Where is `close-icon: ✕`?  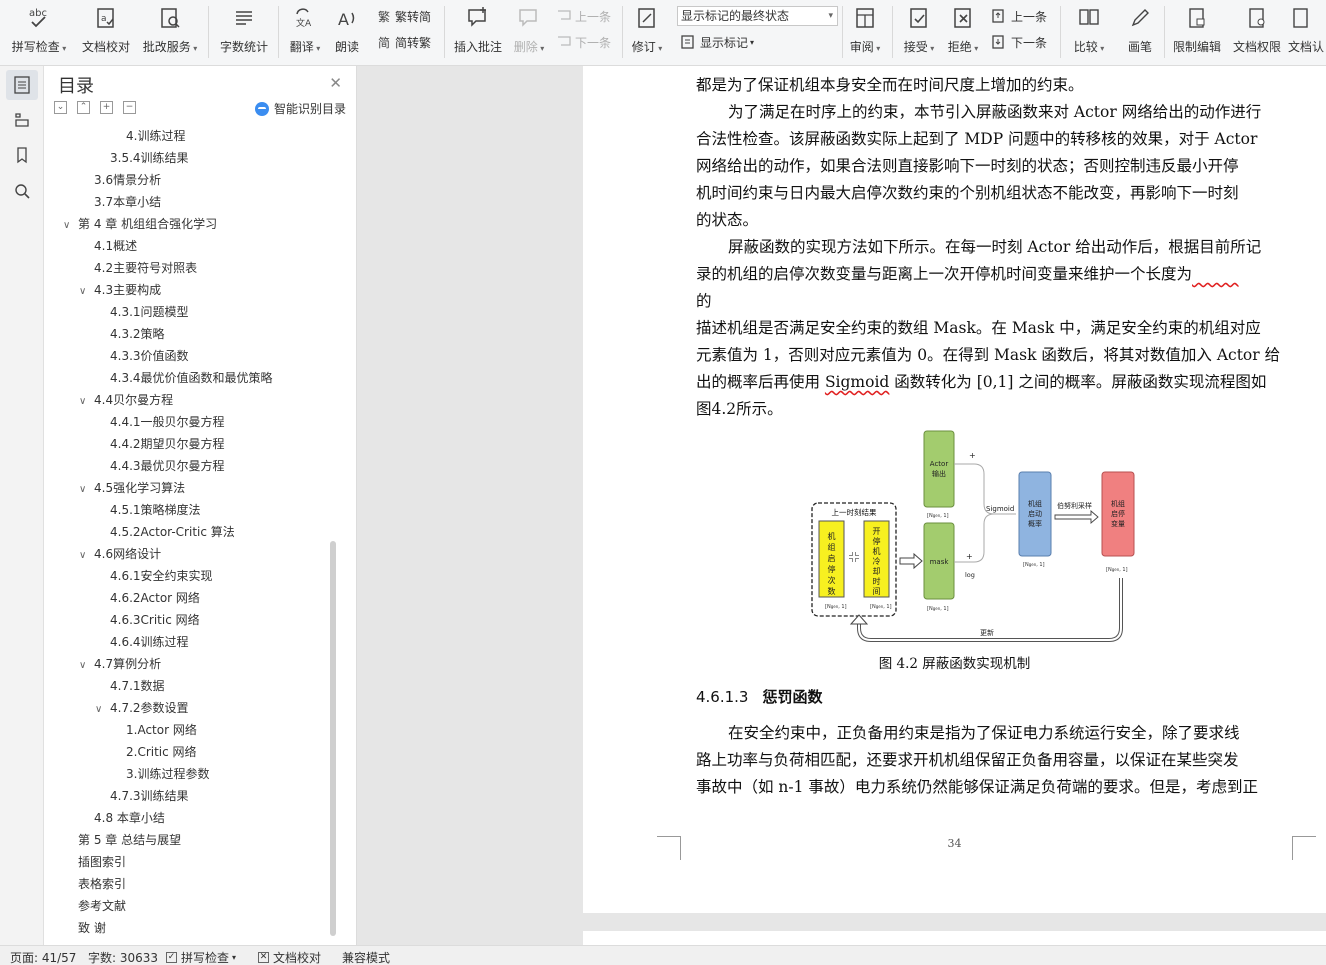
close-icon: ✕ is located at coordinates (335, 83).